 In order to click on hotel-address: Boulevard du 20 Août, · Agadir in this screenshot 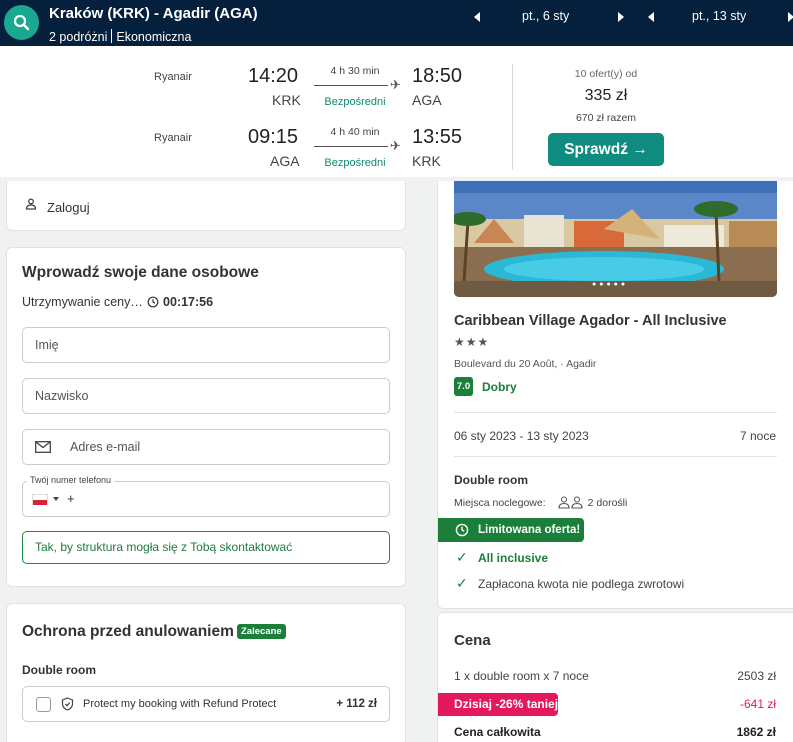, I will do `click(525, 364)`.